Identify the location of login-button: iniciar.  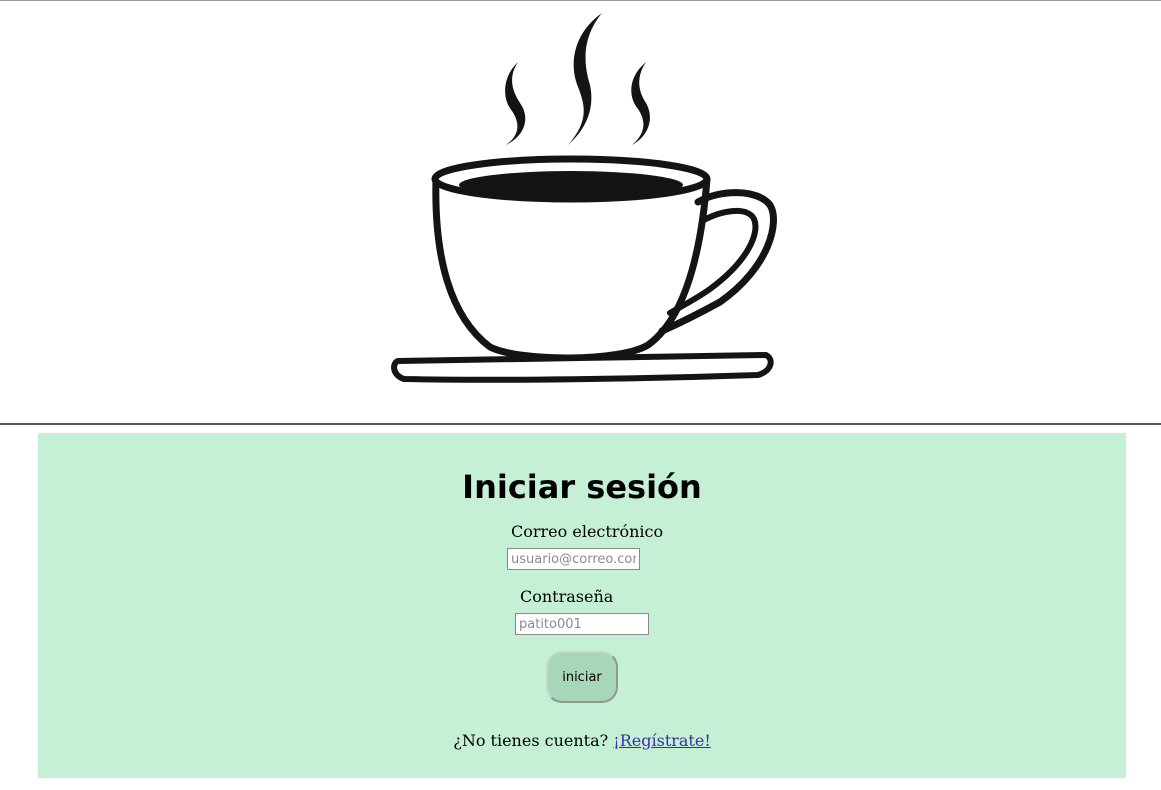
(582, 677).